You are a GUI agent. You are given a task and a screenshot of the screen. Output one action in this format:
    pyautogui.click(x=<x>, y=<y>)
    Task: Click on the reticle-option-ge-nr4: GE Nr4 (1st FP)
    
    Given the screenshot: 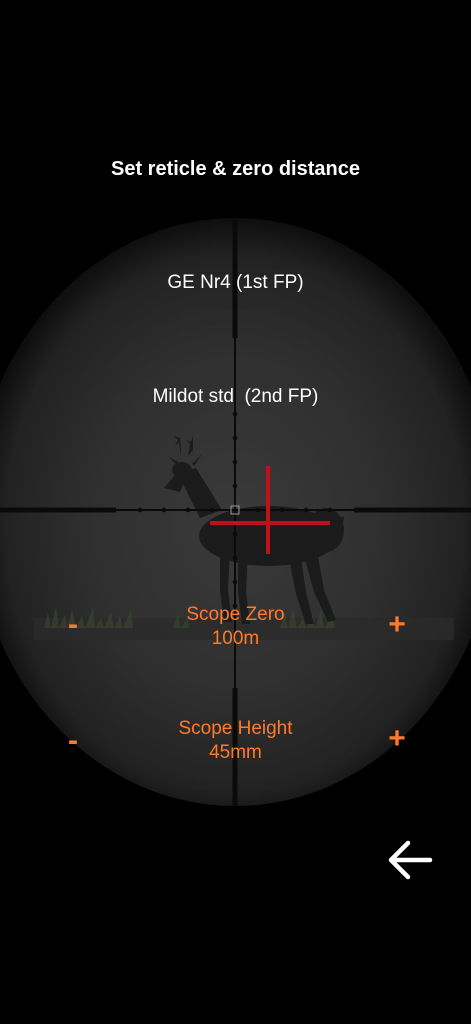 What is the action you would take?
    pyautogui.click(x=235, y=283)
    